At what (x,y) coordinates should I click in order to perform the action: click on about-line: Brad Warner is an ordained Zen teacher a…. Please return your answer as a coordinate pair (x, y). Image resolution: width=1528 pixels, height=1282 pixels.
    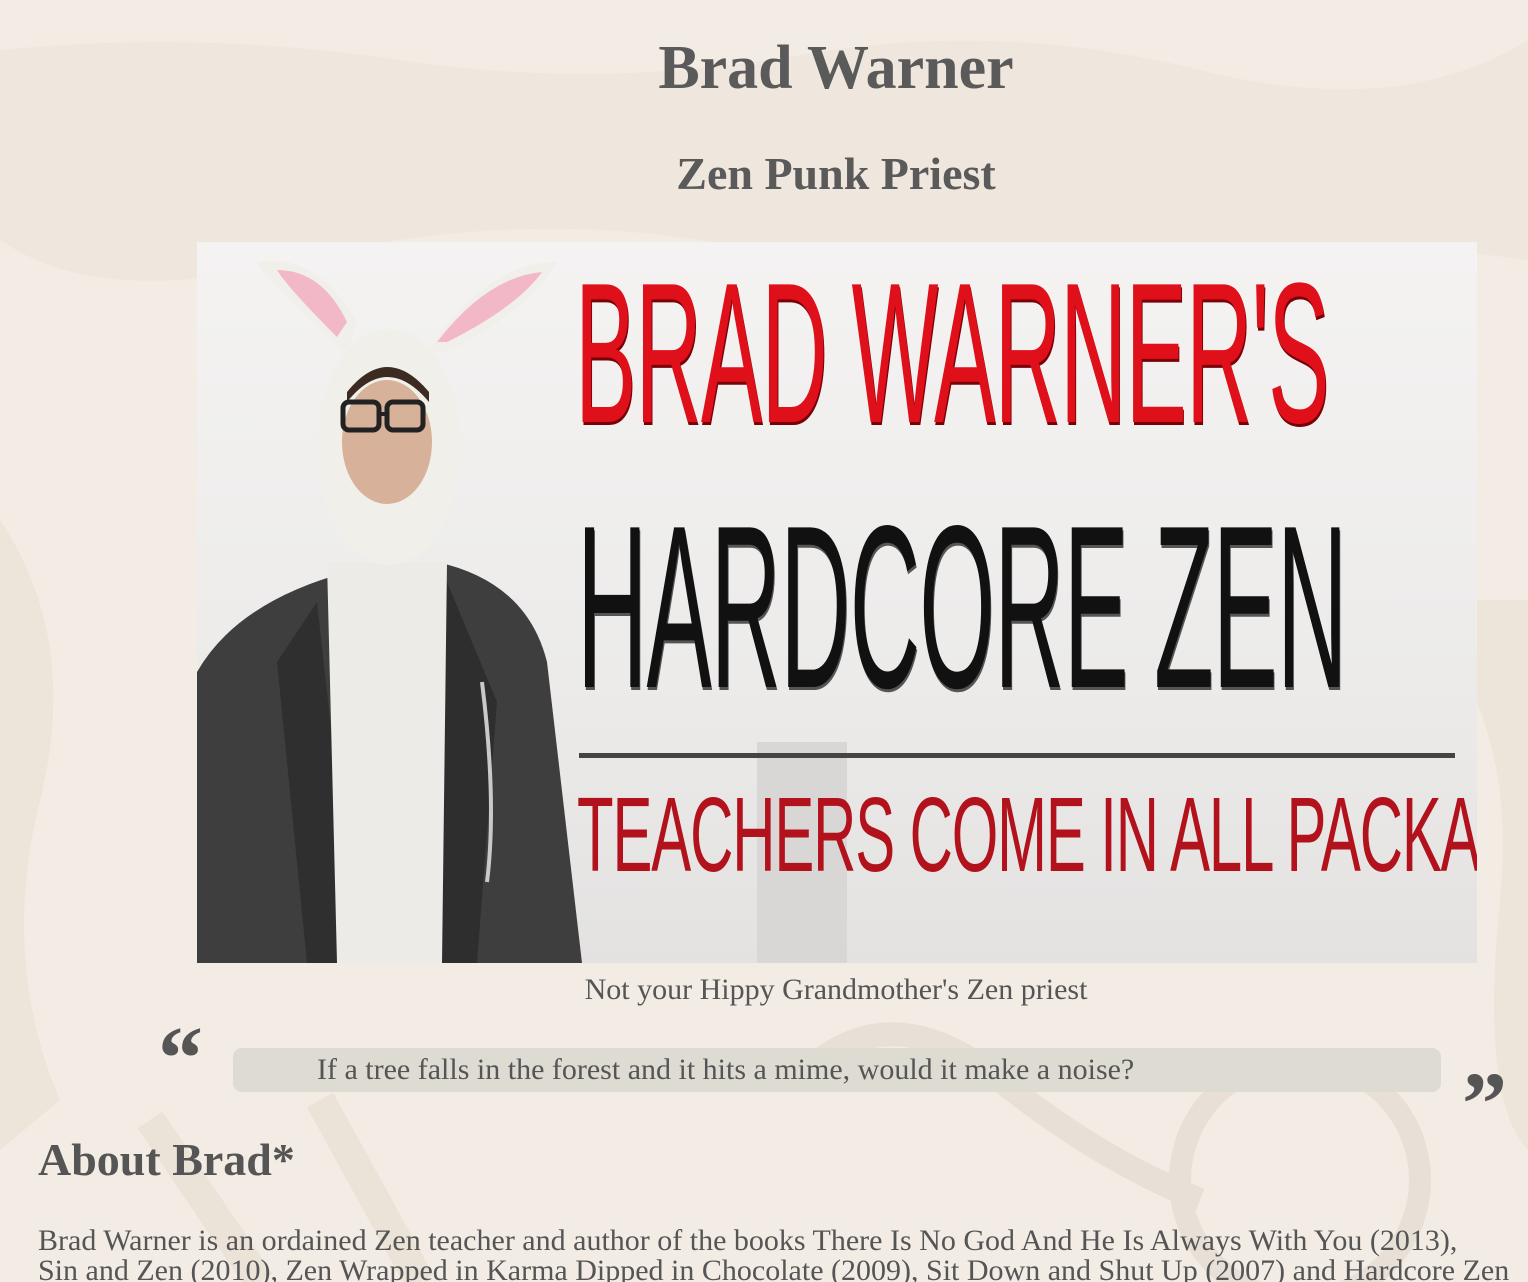
    Looking at the image, I should click on (748, 1241).